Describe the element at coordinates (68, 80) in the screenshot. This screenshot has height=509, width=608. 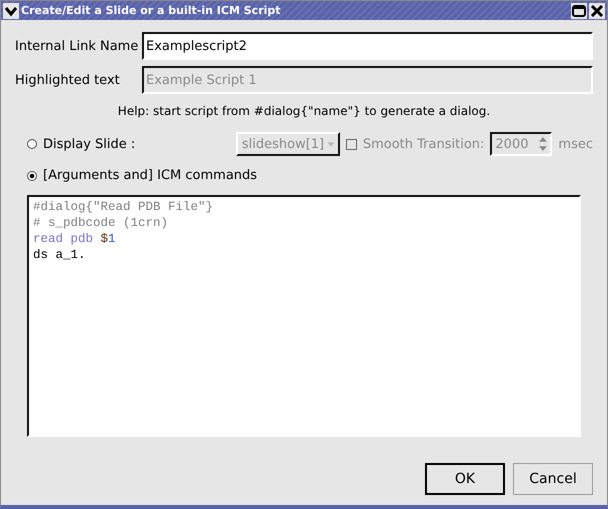
I see `field-label: Highlighted text` at that location.